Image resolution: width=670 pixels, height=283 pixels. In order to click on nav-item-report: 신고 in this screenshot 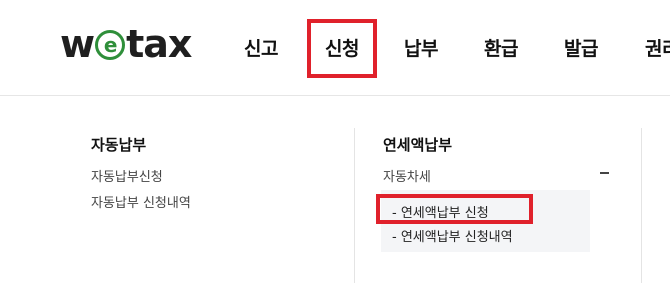, I will do `click(261, 47)`.